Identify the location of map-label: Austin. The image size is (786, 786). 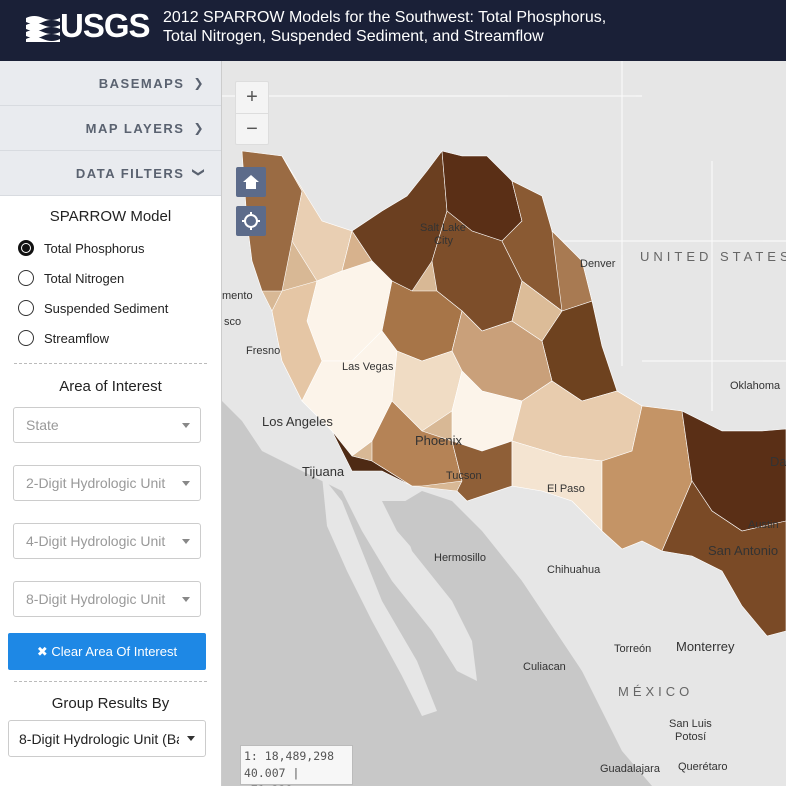
(763, 525).